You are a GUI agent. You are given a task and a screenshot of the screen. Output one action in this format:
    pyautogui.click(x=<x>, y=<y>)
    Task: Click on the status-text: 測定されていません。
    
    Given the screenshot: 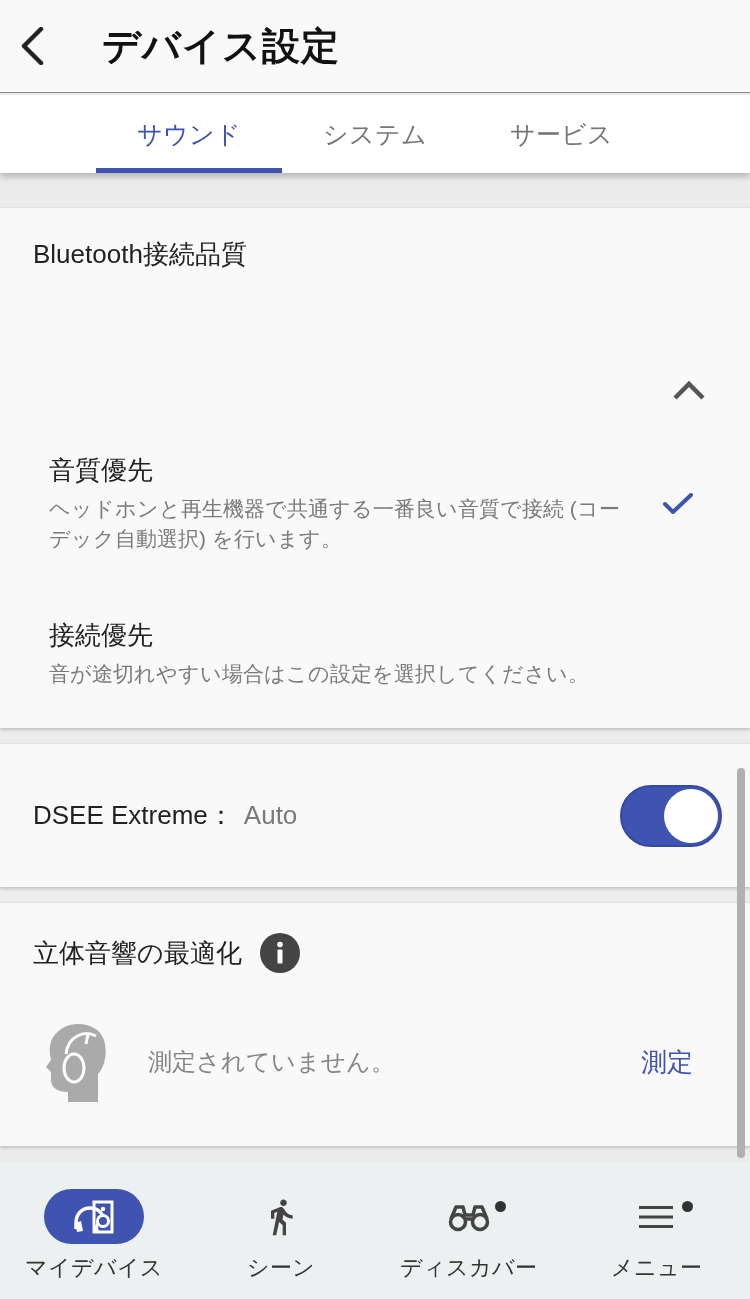 What is the action you would take?
    pyautogui.click(x=272, y=1062)
    